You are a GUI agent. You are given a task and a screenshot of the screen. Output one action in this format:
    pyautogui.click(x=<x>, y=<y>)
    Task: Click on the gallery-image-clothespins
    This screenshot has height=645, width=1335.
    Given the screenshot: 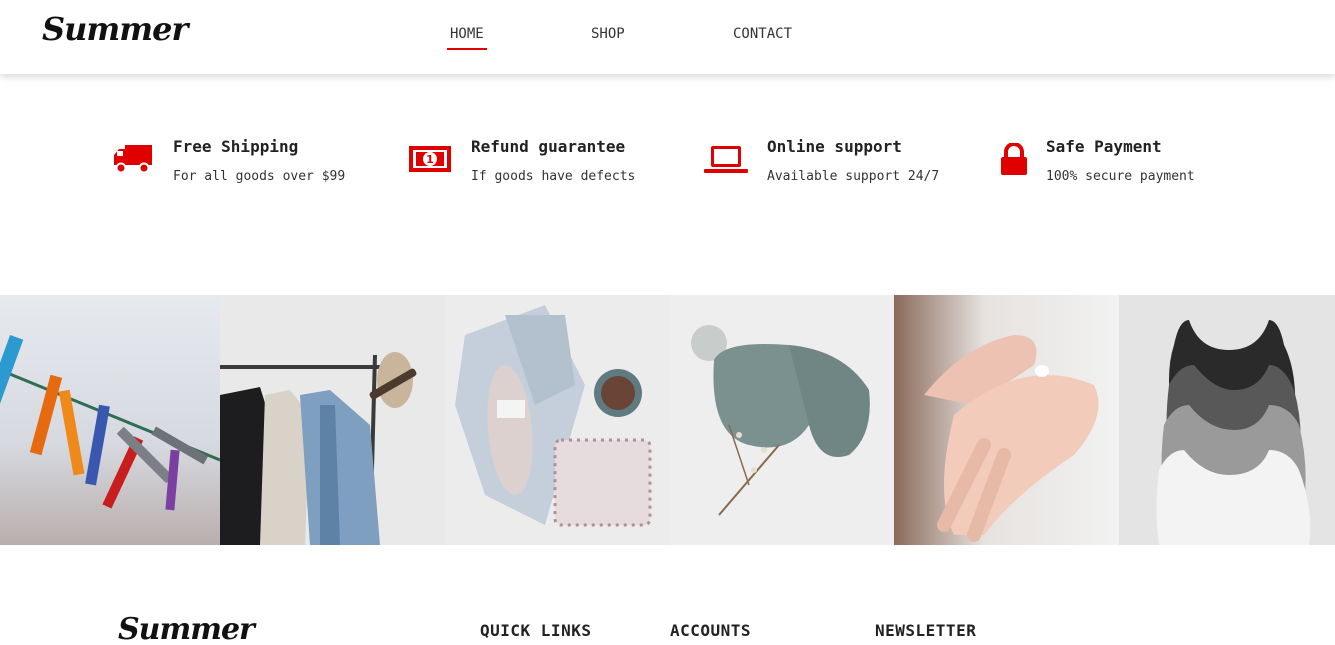 What is the action you would take?
    pyautogui.click(x=110, y=420)
    